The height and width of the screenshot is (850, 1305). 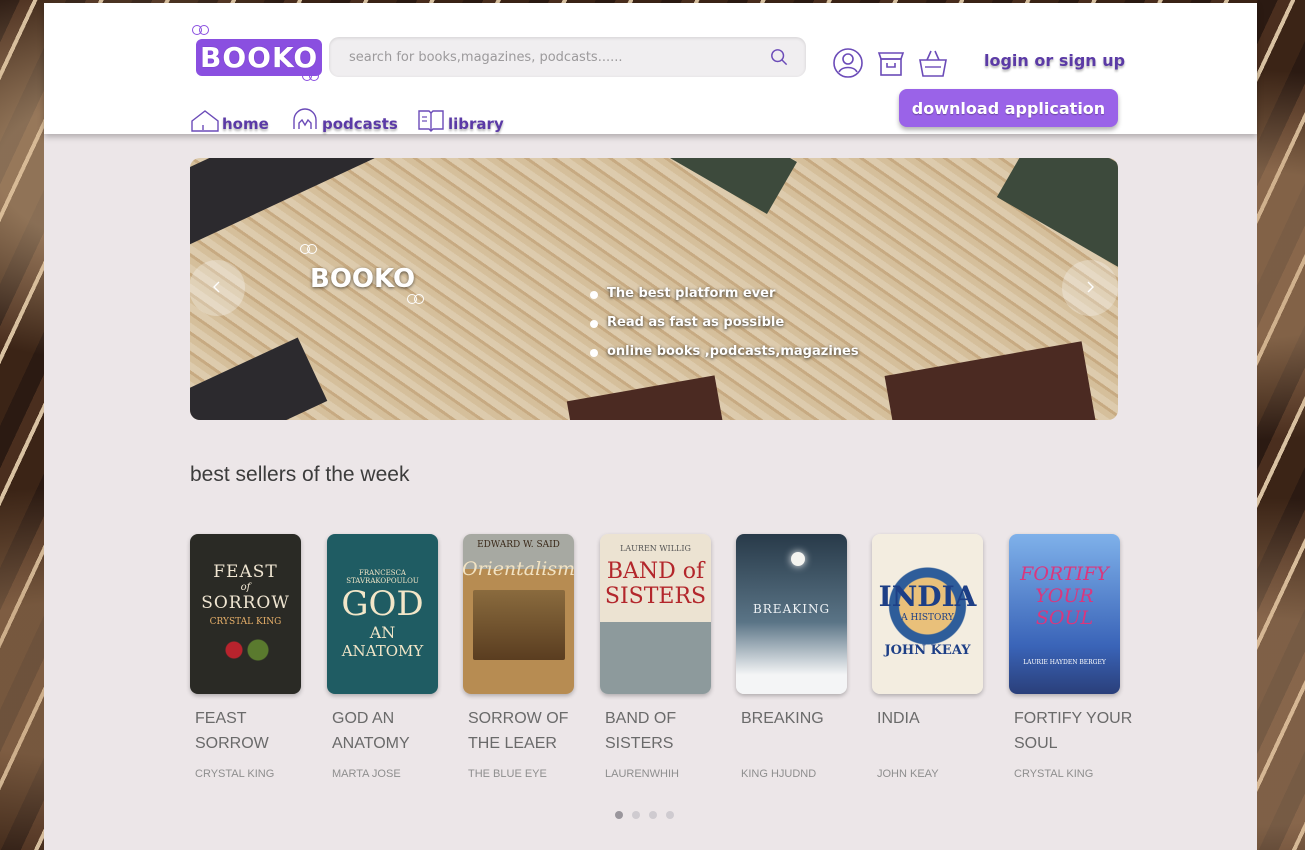 What do you see at coordinates (382, 576) in the screenshot?
I see `cover-text: FRANCESCA STAVRAKOPOULOU` at bounding box center [382, 576].